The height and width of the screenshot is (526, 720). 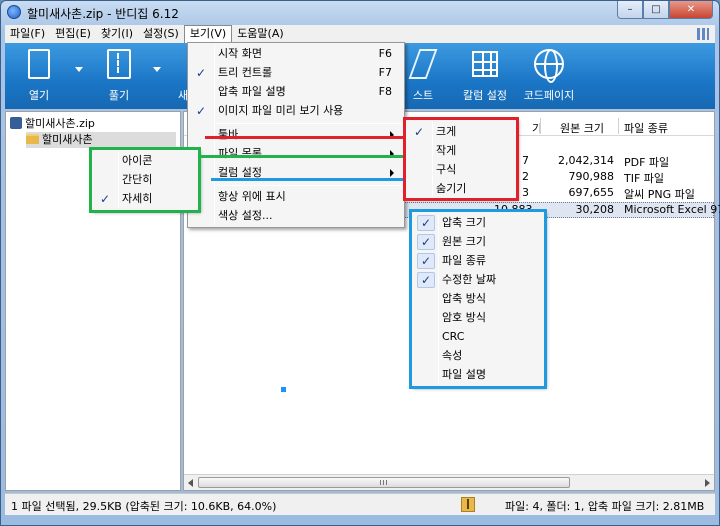 What do you see at coordinates (707, 483) in the screenshot?
I see `scroll-right-icon` at bounding box center [707, 483].